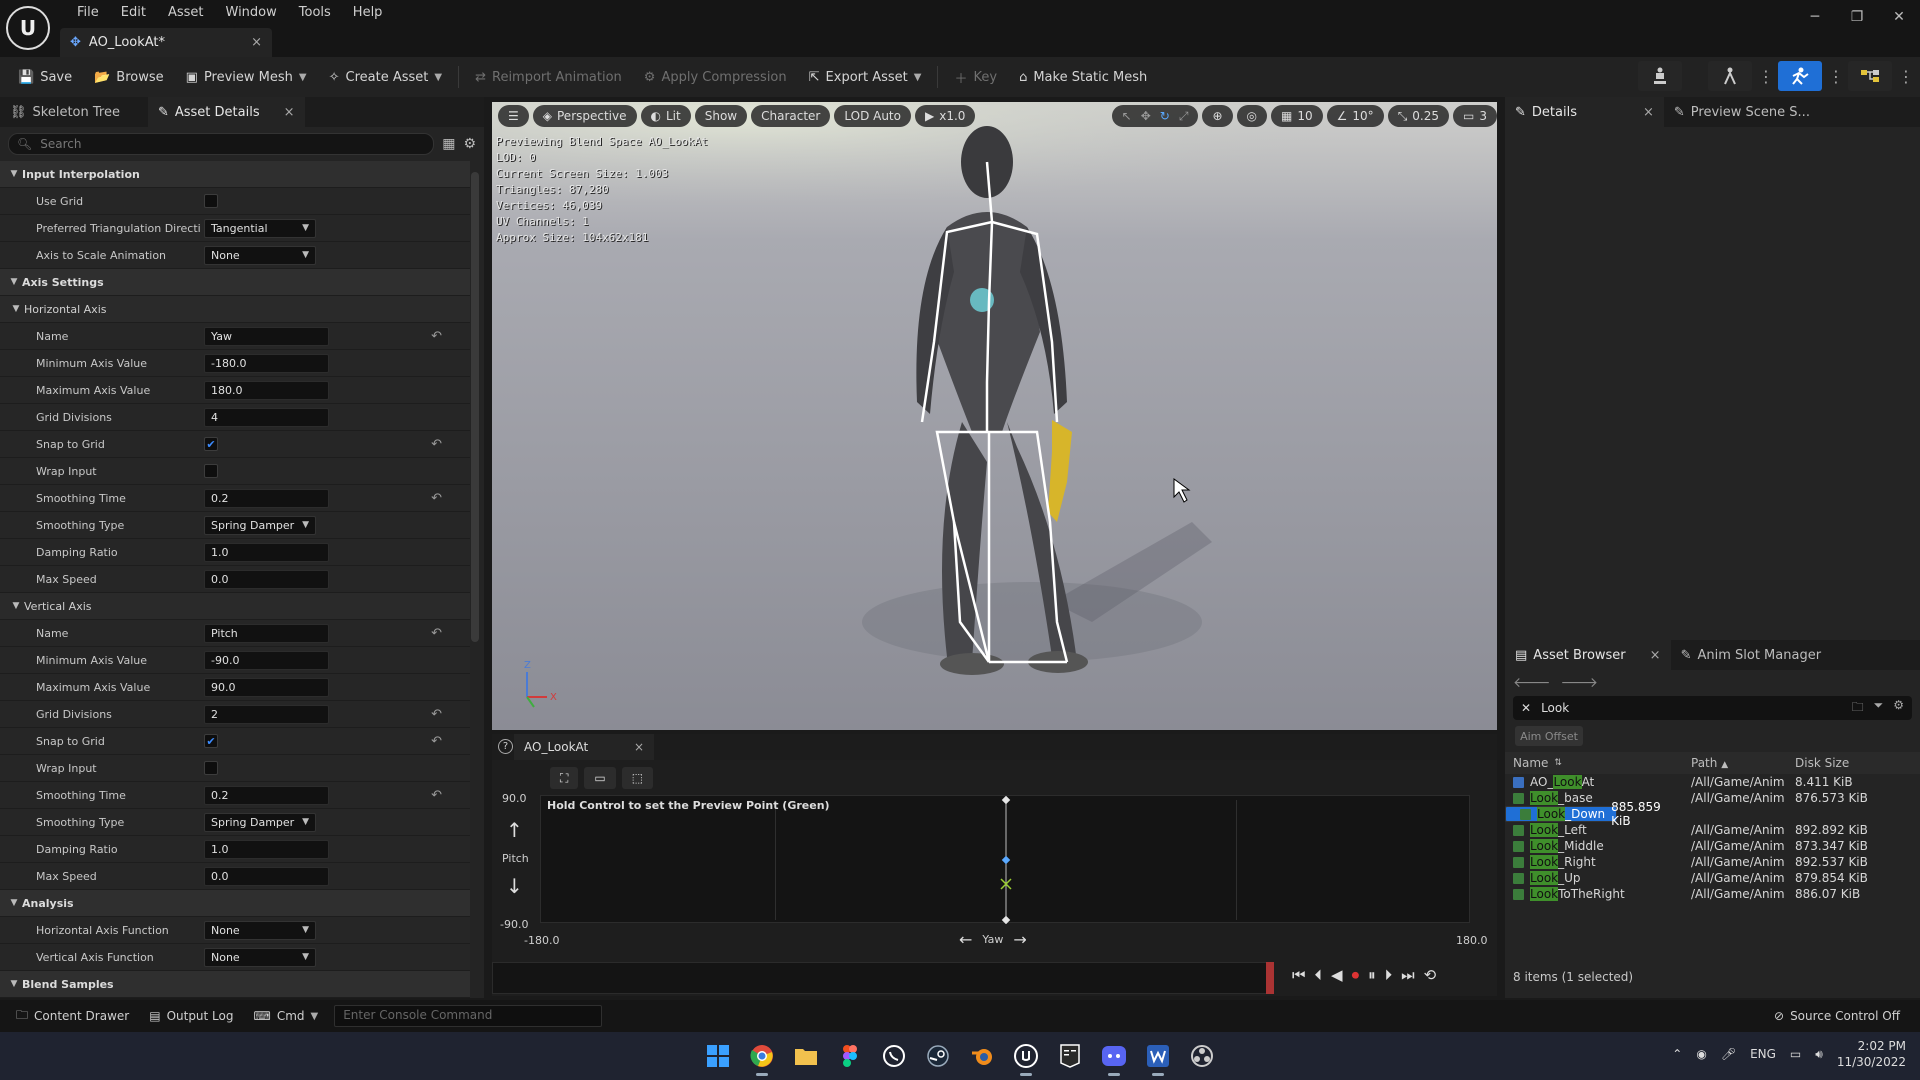 The image size is (1920, 1080). Describe the element at coordinates (1583, 814) in the screenshot. I see `asset-row: Look_Down/All/Game/Anim885.859 KiB` at that location.